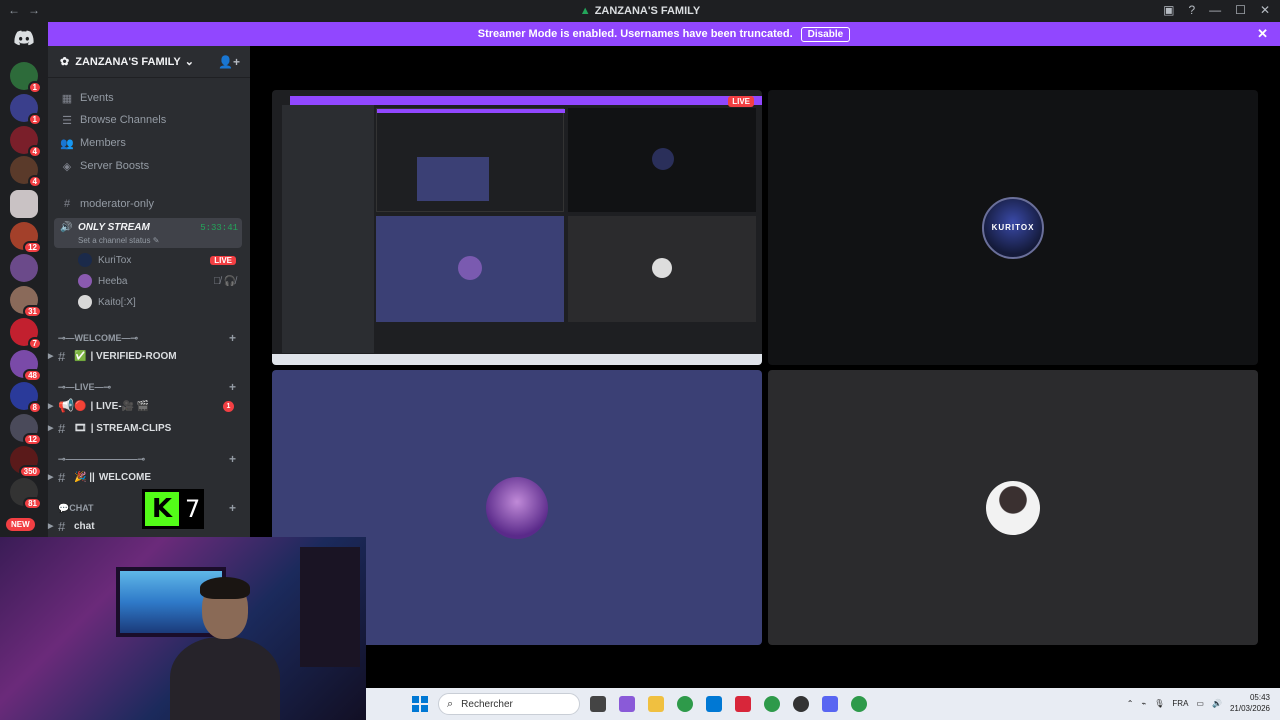  I want to click on voice-user: Heeba 🎙̸ 🎧̸, so click(160, 281).